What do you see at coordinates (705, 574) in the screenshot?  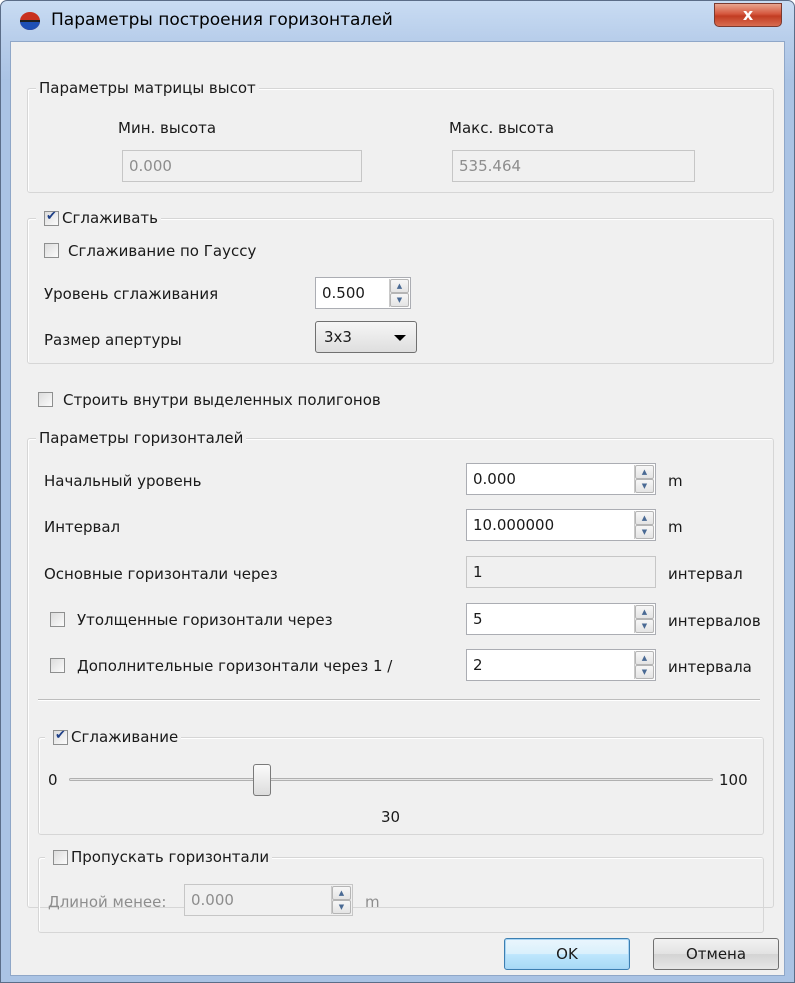 I see `main-contours-unit: интервал` at bounding box center [705, 574].